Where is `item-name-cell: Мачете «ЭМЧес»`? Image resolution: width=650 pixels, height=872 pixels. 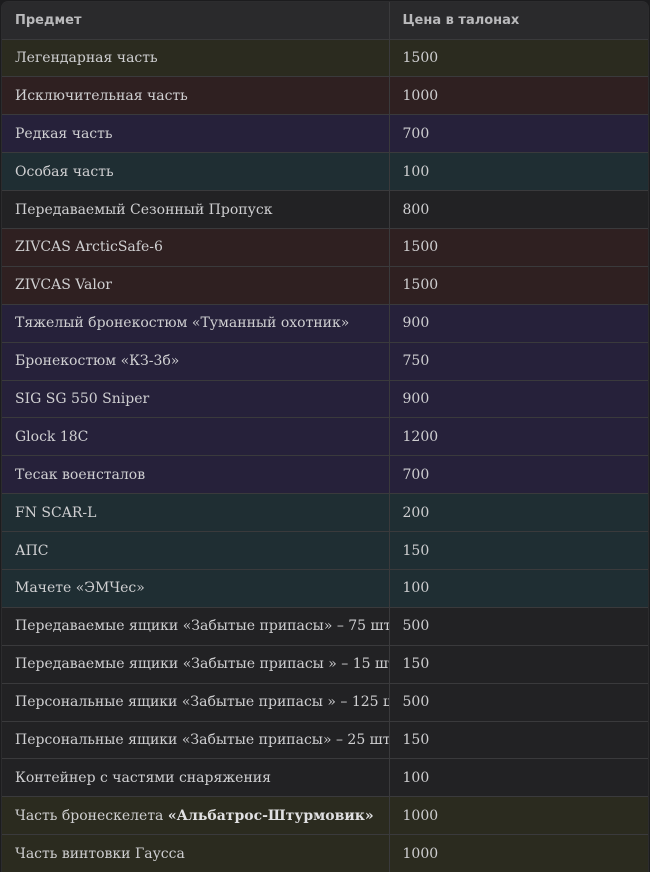
item-name-cell: Мачете «ЭМЧес» is located at coordinates (195, 588).